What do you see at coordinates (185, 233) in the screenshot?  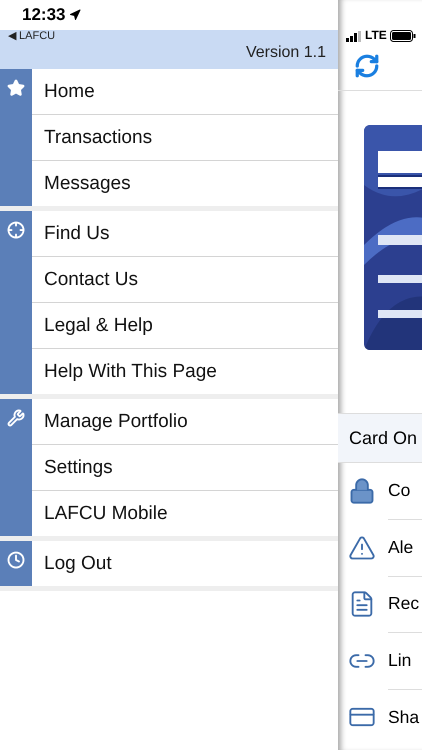 I see `menu-item: Find Us` at bounding box center [185, 233].